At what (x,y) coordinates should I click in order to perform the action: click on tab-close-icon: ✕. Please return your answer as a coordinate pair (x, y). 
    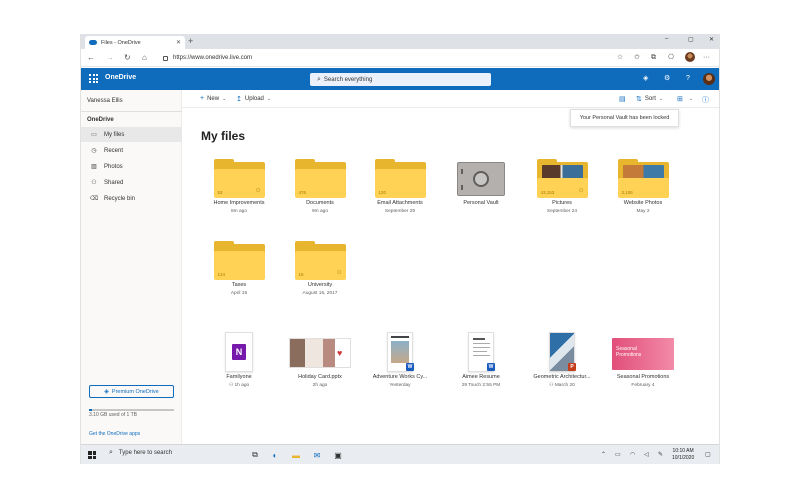
    Looking at the image, I should click on (178, 42).